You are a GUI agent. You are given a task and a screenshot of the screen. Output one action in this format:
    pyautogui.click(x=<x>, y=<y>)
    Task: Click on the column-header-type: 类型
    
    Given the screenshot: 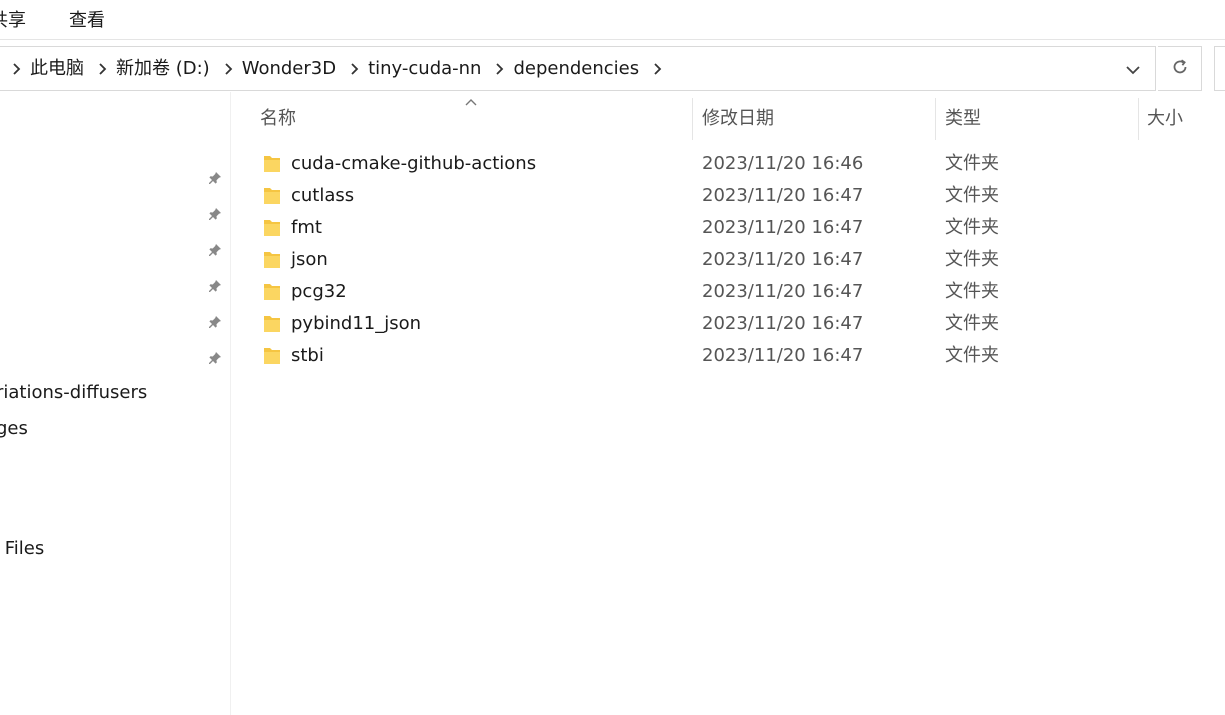 What is the action you would take?
    pyautogui.click(x=959, y=119)
    